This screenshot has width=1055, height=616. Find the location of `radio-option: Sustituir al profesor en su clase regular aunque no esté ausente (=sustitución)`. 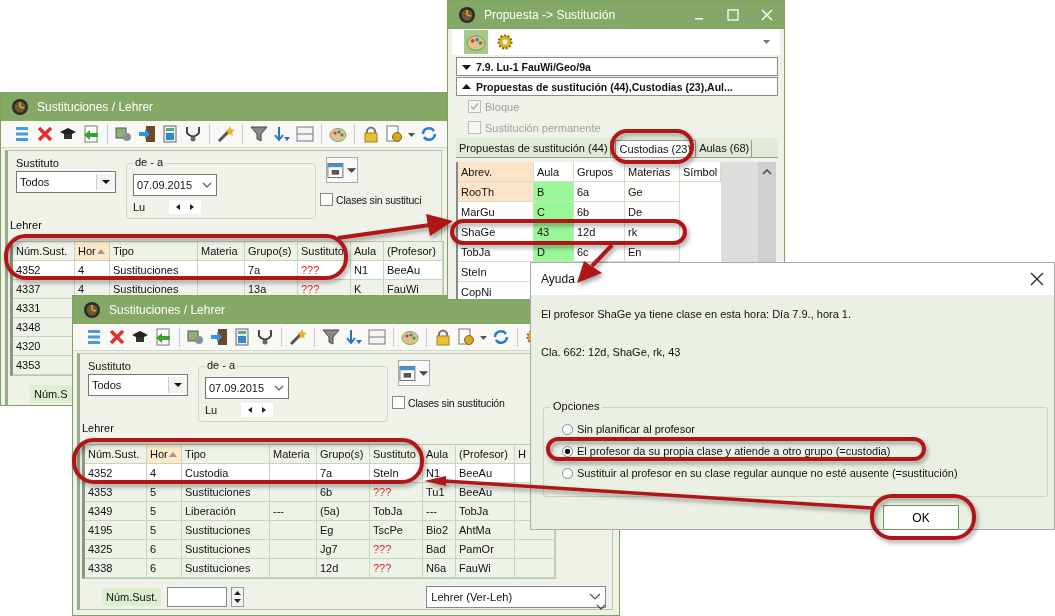

radio-option: Sustituir al profesor en su clase regular aunque no esté ausente (=sustitución) is located at coordinates (800, 473).